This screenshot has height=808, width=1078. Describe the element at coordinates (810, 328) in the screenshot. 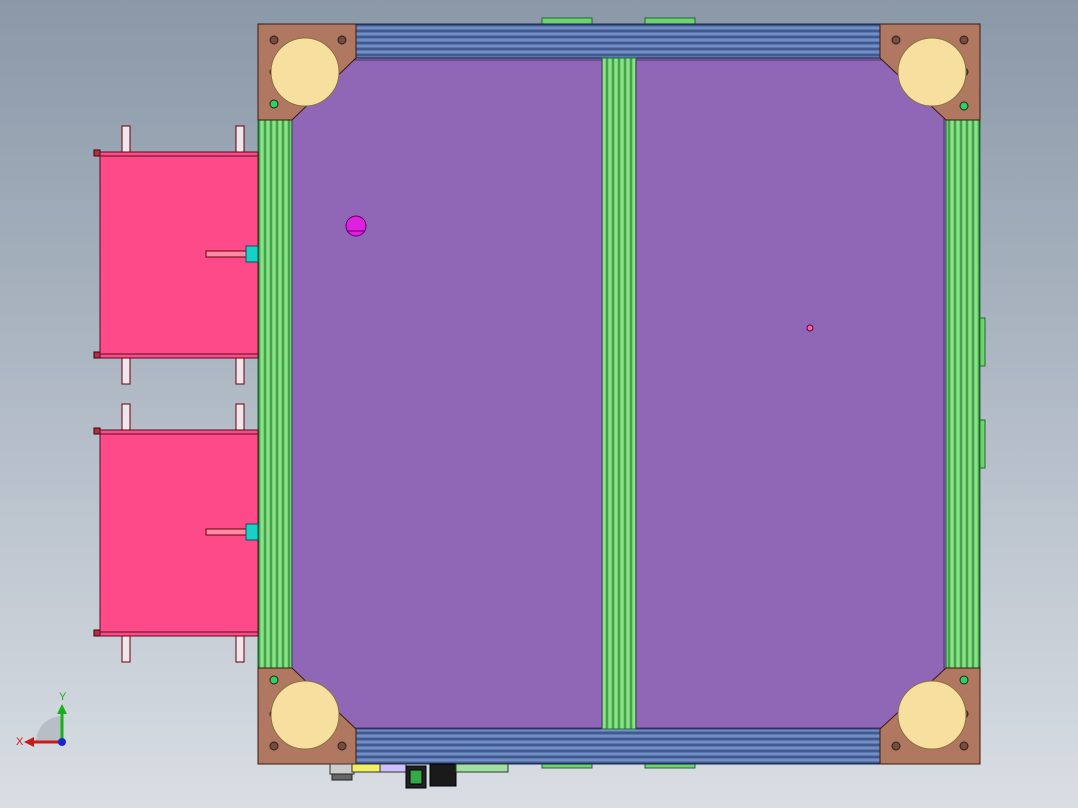

I see `small-dot` at that location.